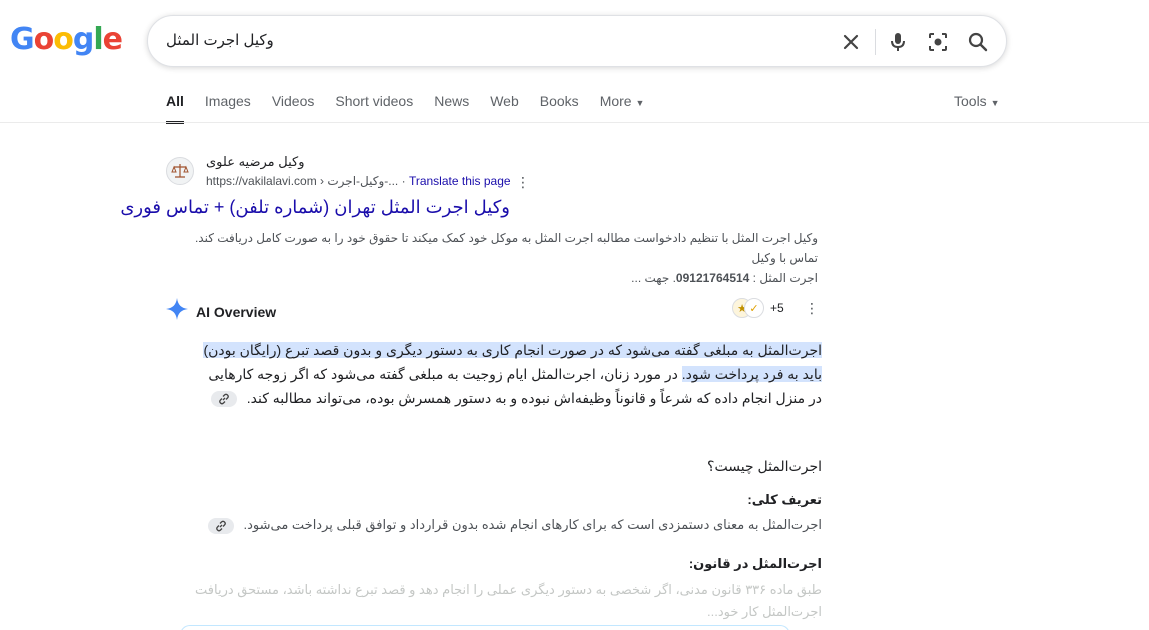  What do you see at coordinates (783, 278) in the screenshot?
I see `snippet-prefix: اجرت المثل :` at bounding box center [783, 278].